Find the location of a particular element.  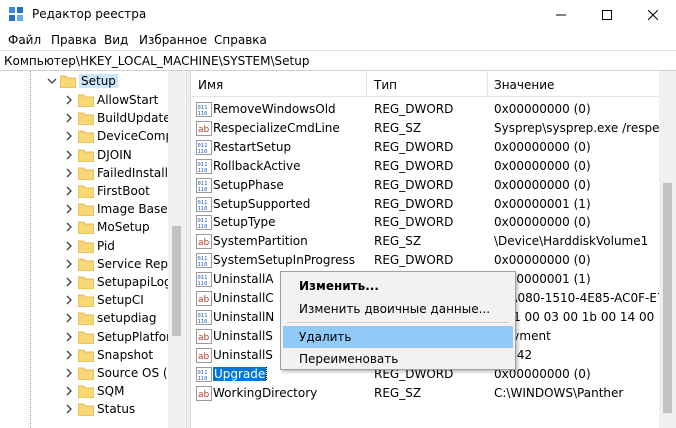

tree-item: AllowStart is located at coordinates (84, 100).